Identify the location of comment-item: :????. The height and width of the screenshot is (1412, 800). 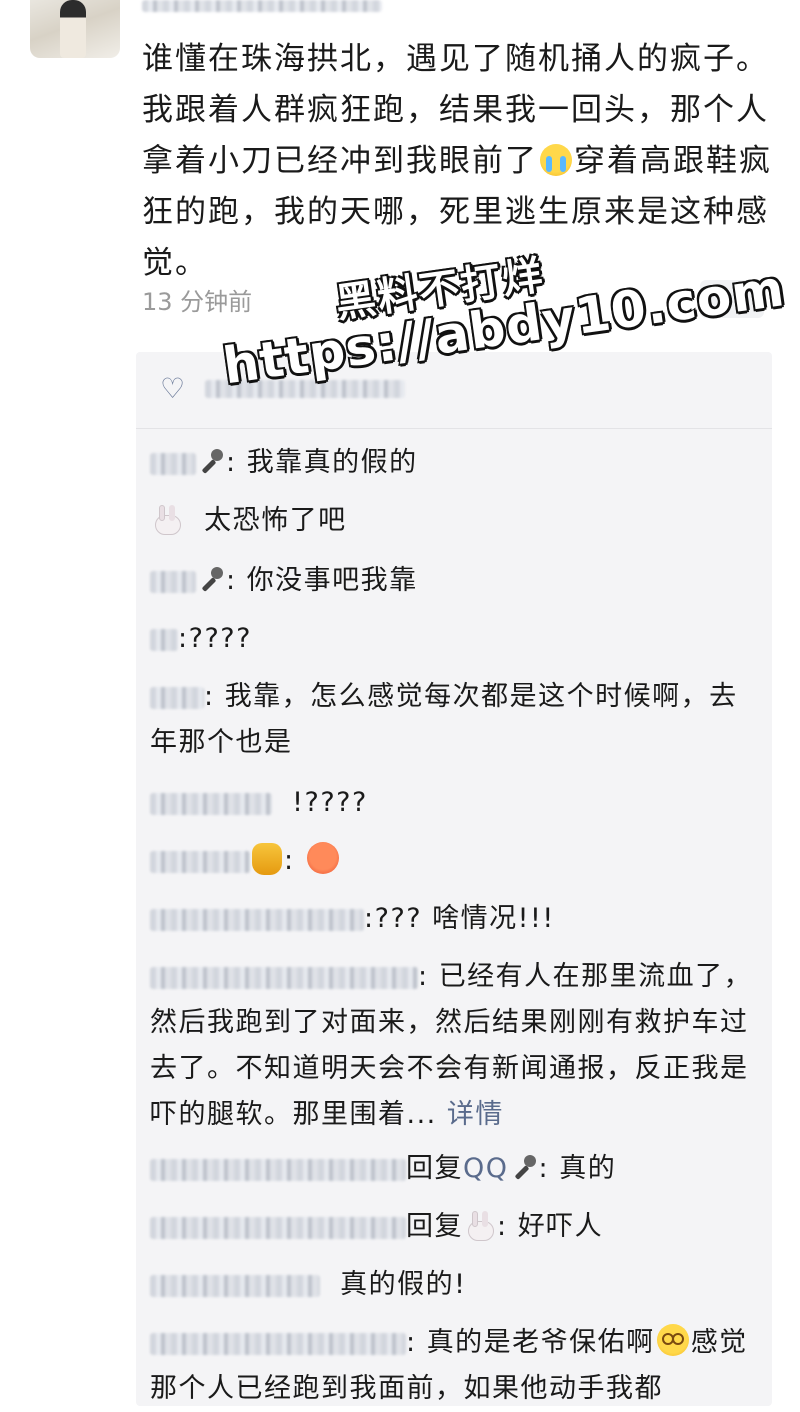
(455, 639).